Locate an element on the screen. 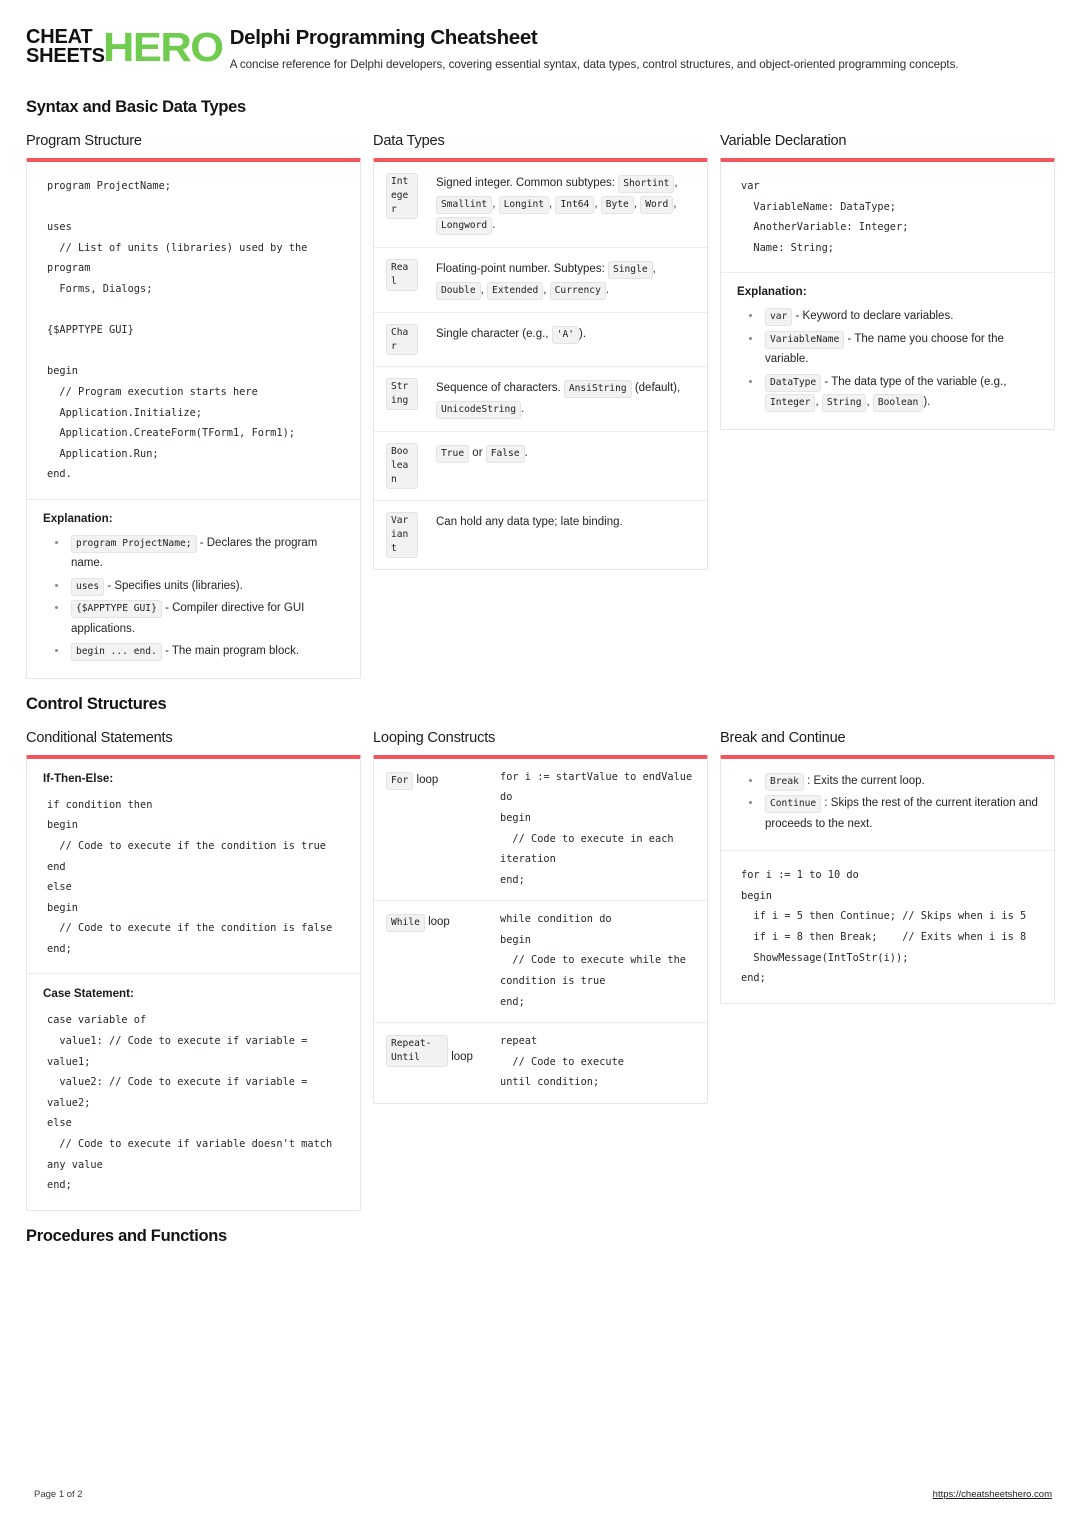 This screenshot has width=1080, height=1526. code-chip: Continue is located at coordinates (793, 804).